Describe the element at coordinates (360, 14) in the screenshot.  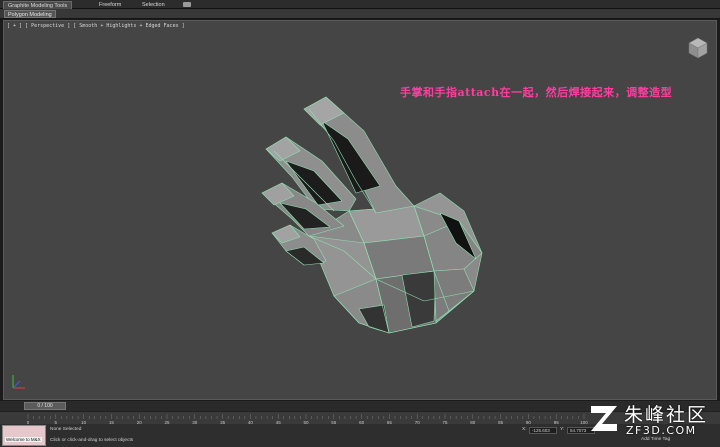
I see `ribbon-panel: Polygon Modeling` at that location.